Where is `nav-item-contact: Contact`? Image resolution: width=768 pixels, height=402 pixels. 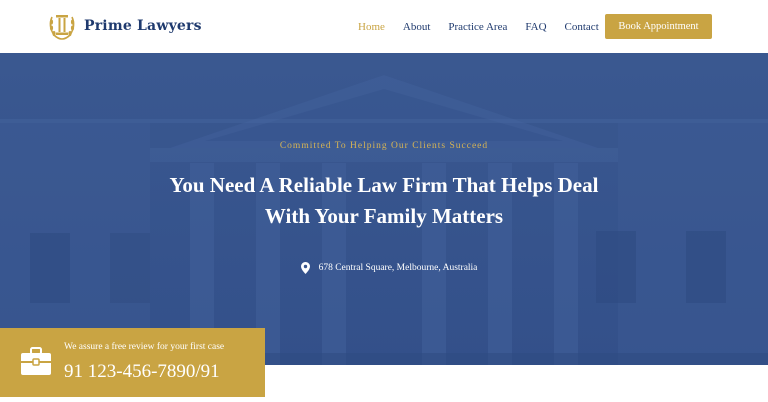
nav-item-contact: Contact is located at coordinates (582, 27).